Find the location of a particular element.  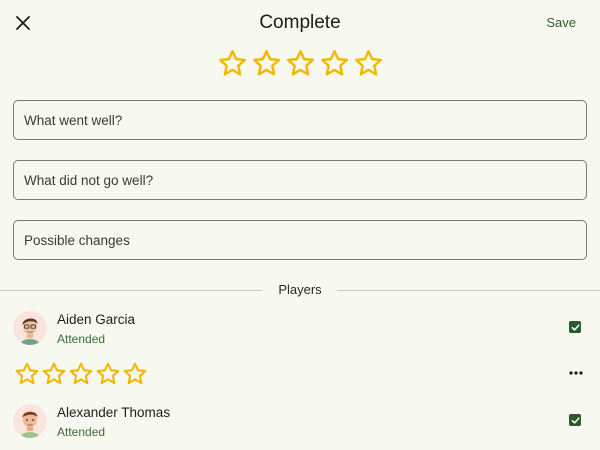

more-horizontal-icon is located at coordinates (576, 373).